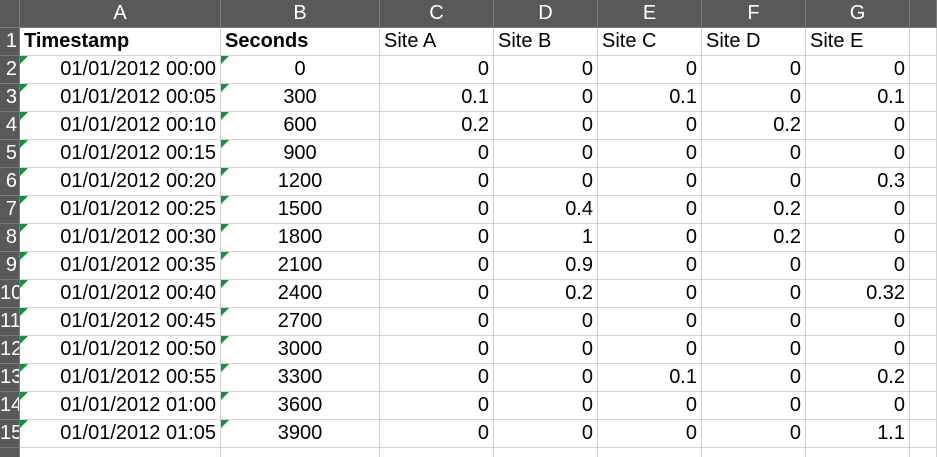 This screenshot has height=457, width=937. What do you see at coordinates (10, 210) in the screenshot?
I see `row-header: 7` at bounding box center [10, 210].